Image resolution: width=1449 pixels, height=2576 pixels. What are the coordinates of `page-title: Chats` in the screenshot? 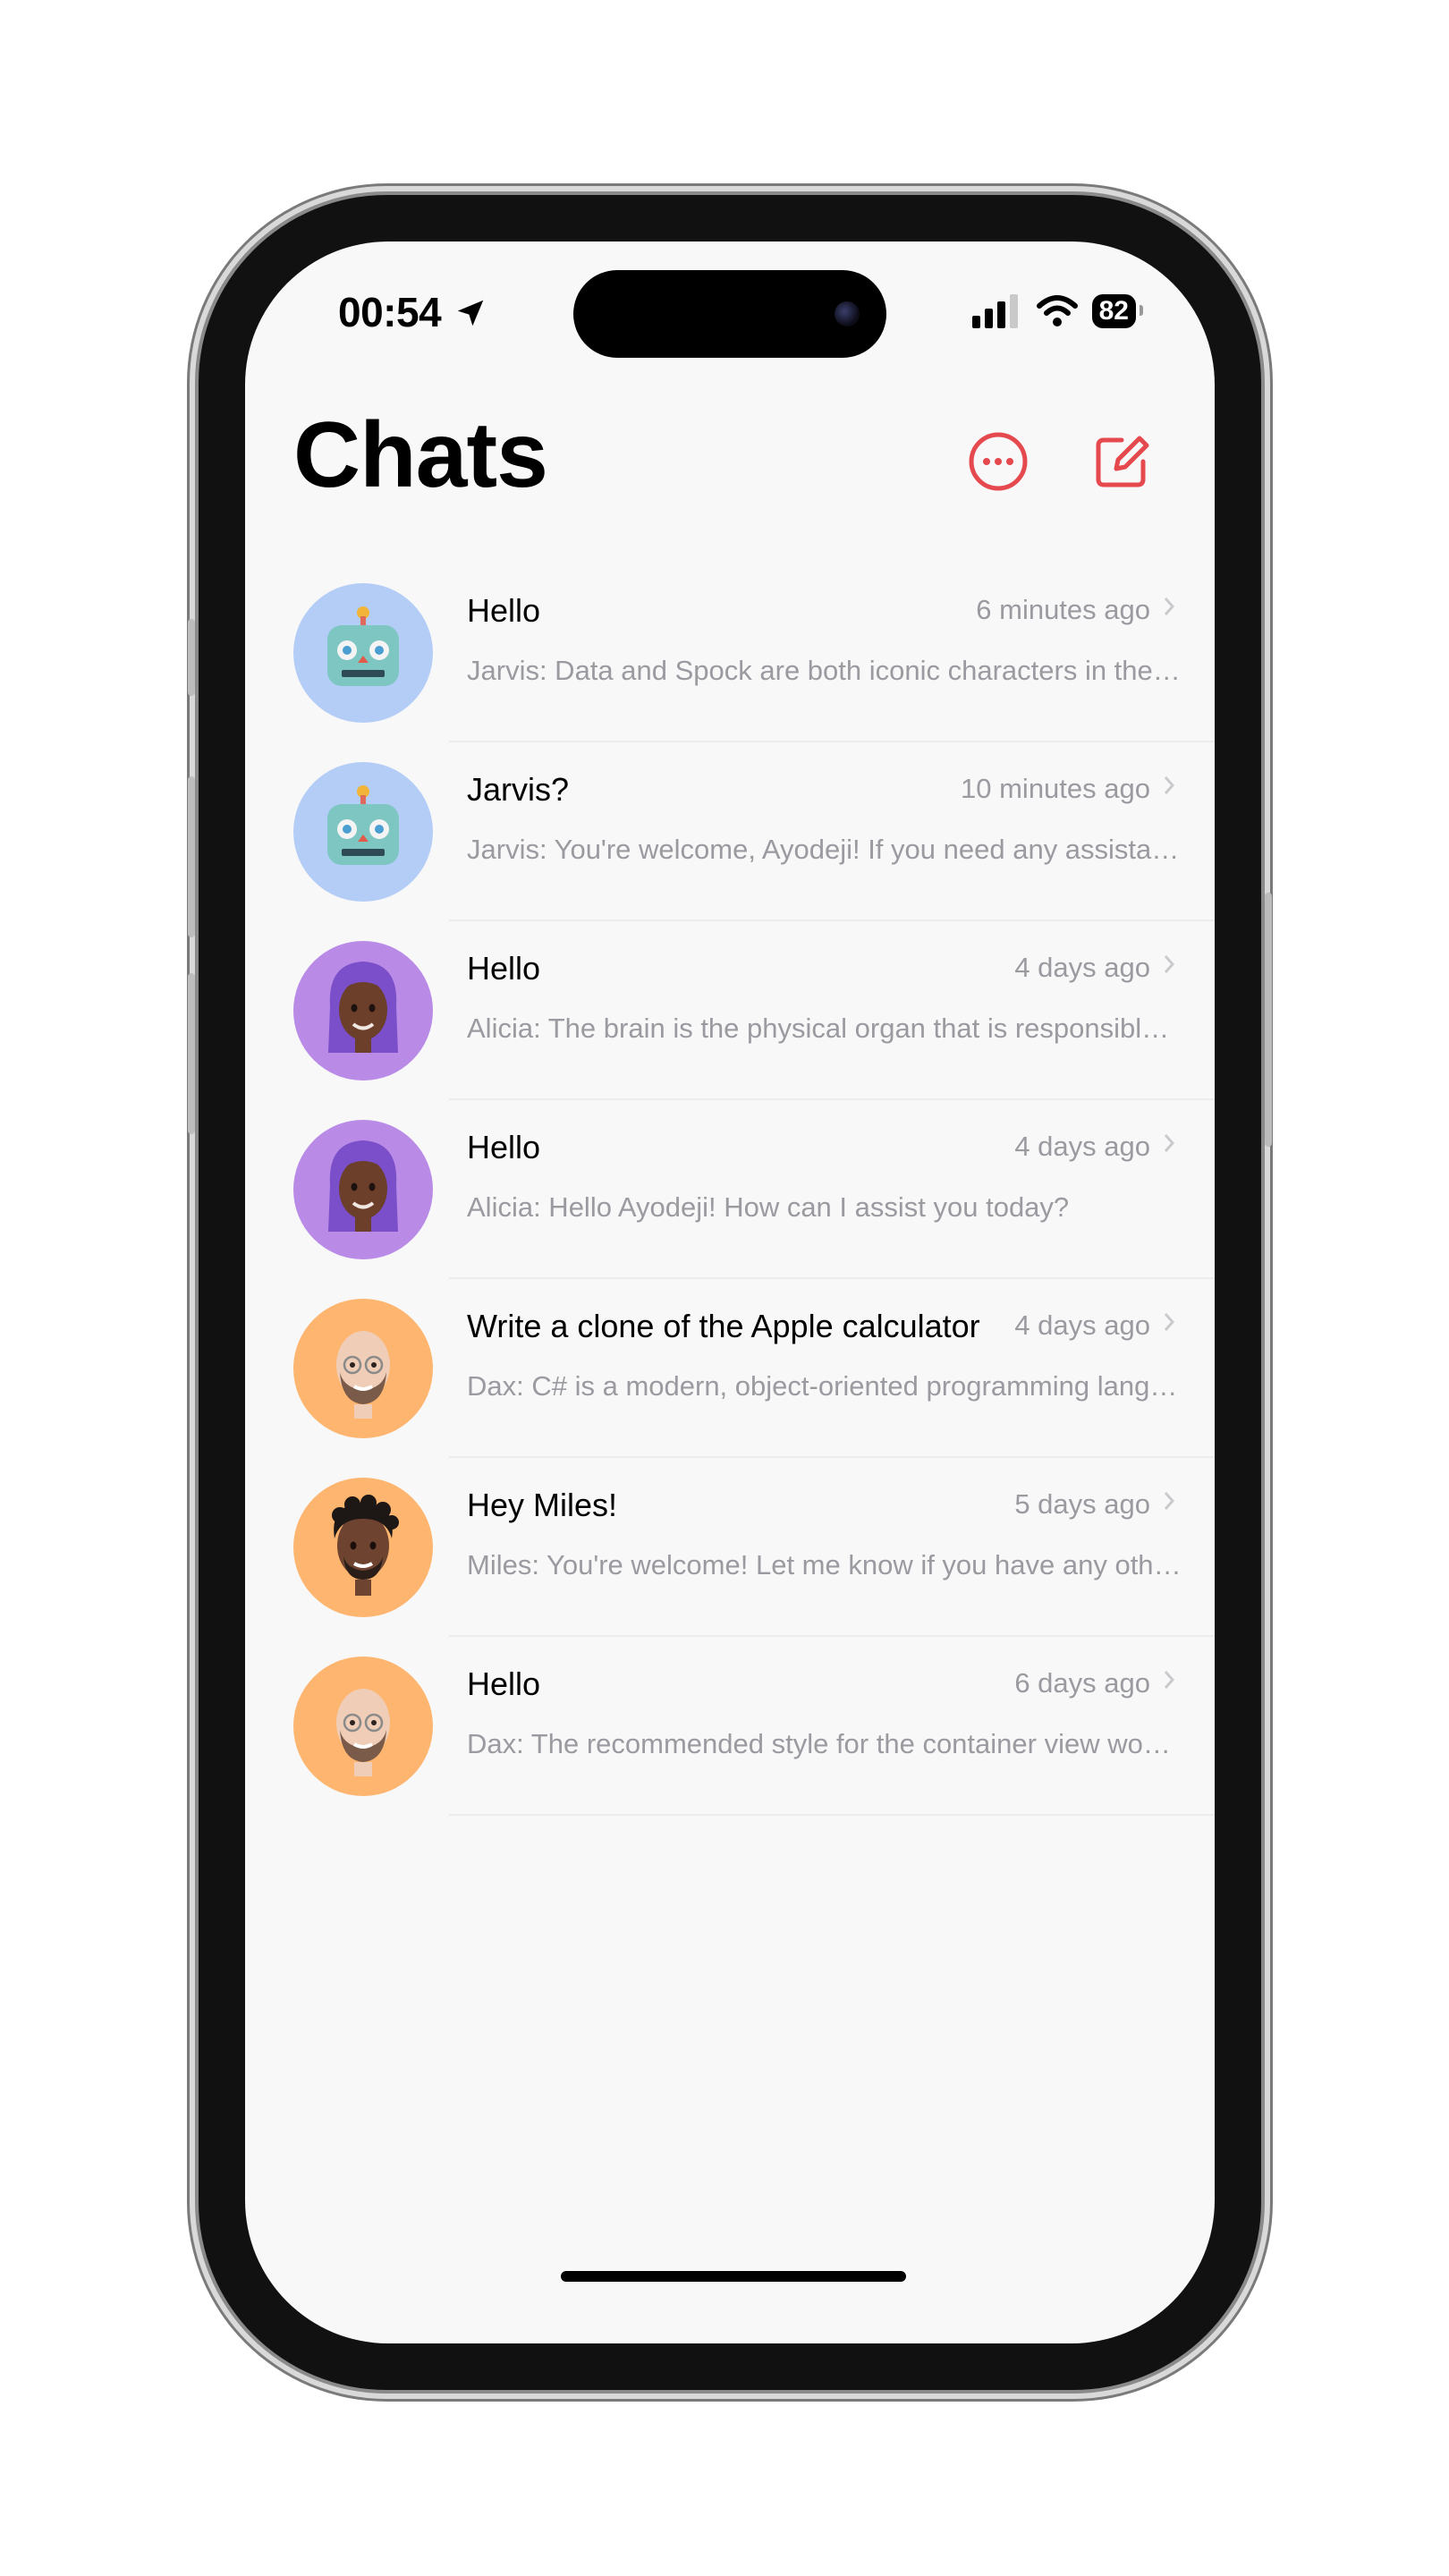 It's located at (420, 455).